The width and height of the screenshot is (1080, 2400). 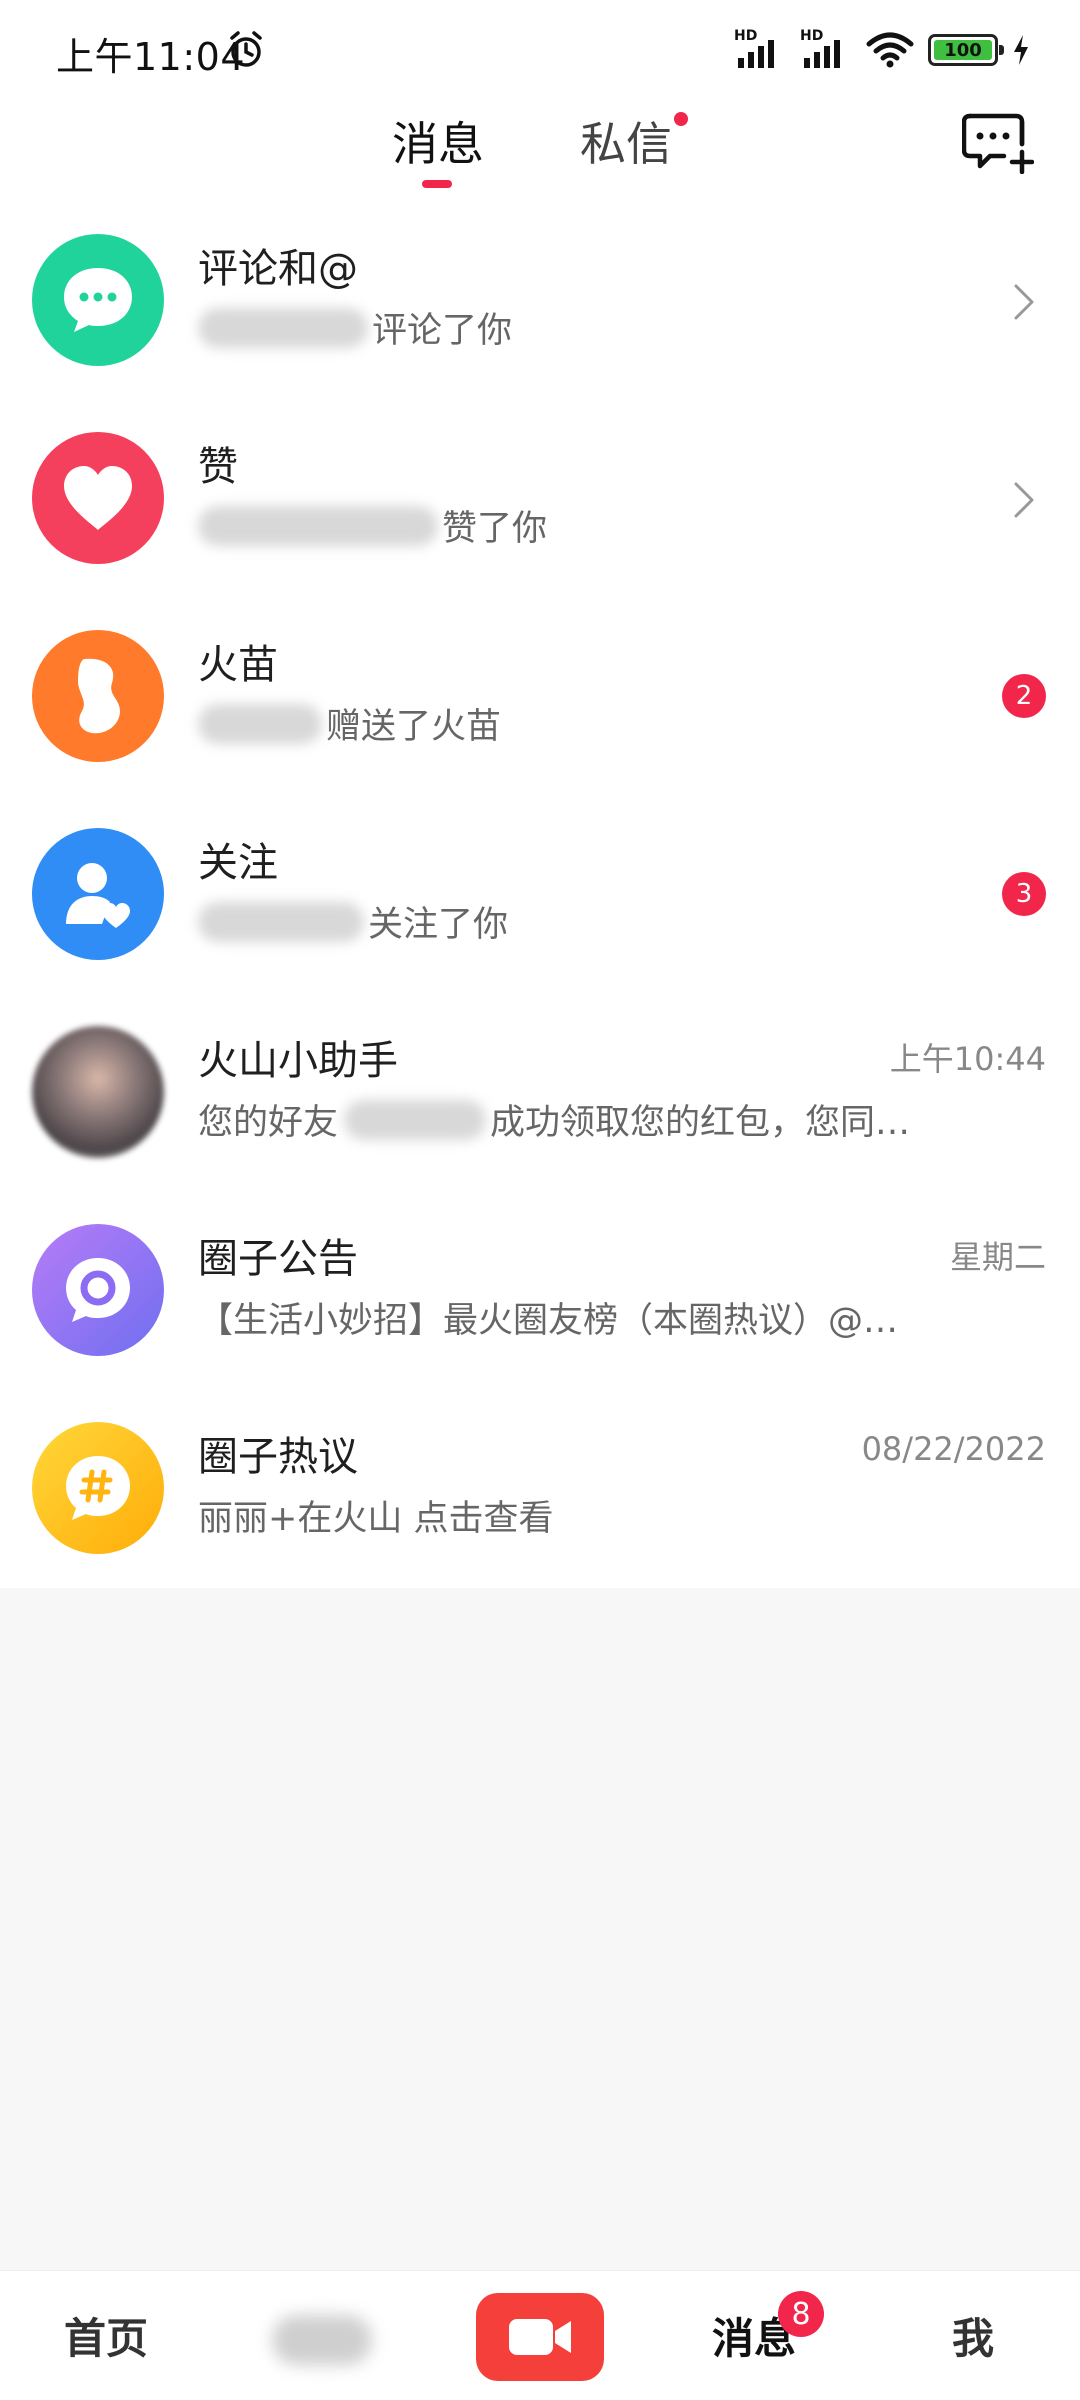 What do you see at coordinates (540, 151) in the screenshot?
I see `header: 消息 私信` at bounding box center [540, 151].